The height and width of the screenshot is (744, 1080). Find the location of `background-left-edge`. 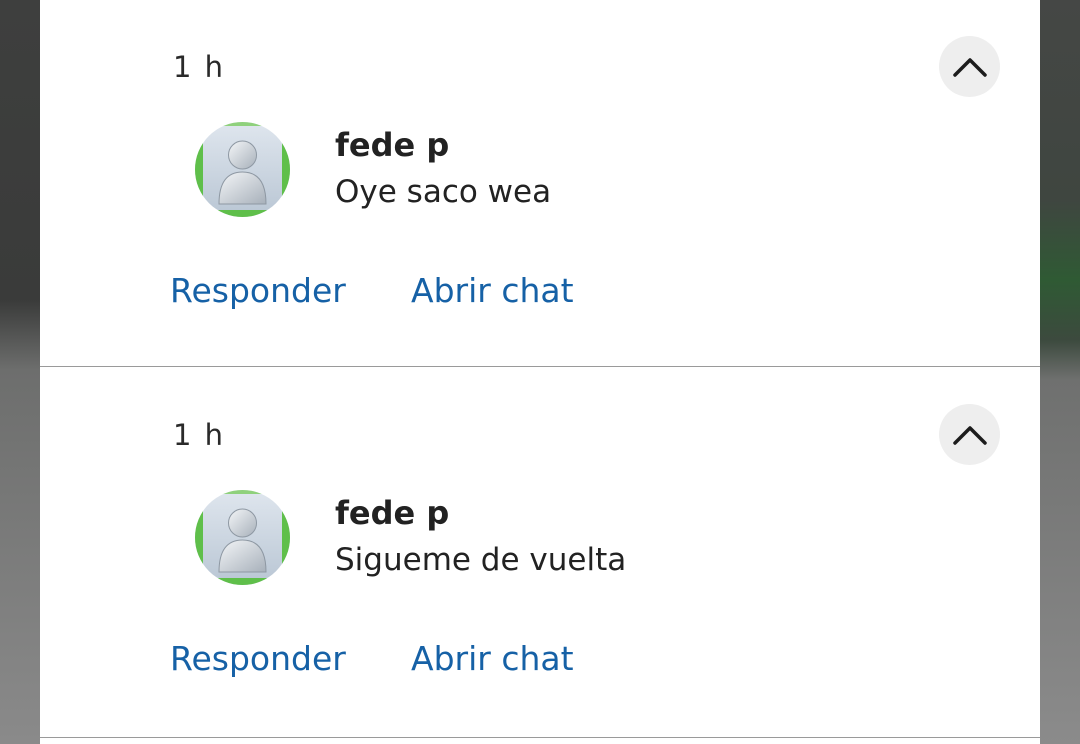

background-left-edge is located at coordinates (20, 372).